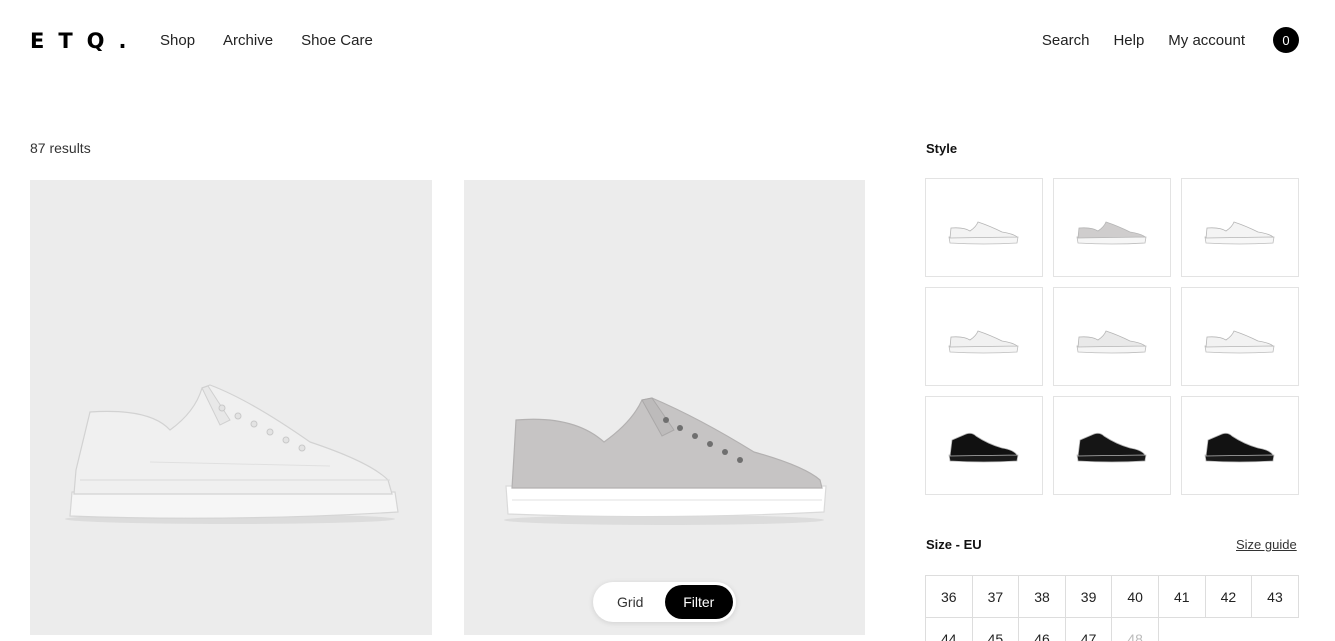 Image resolution: width=1335 pixels, height=641 pixels. What do you see at coordinates (1182, 597) in the screenshot?
I see `size-option-41: 41` at bounding box center [1182, 597].